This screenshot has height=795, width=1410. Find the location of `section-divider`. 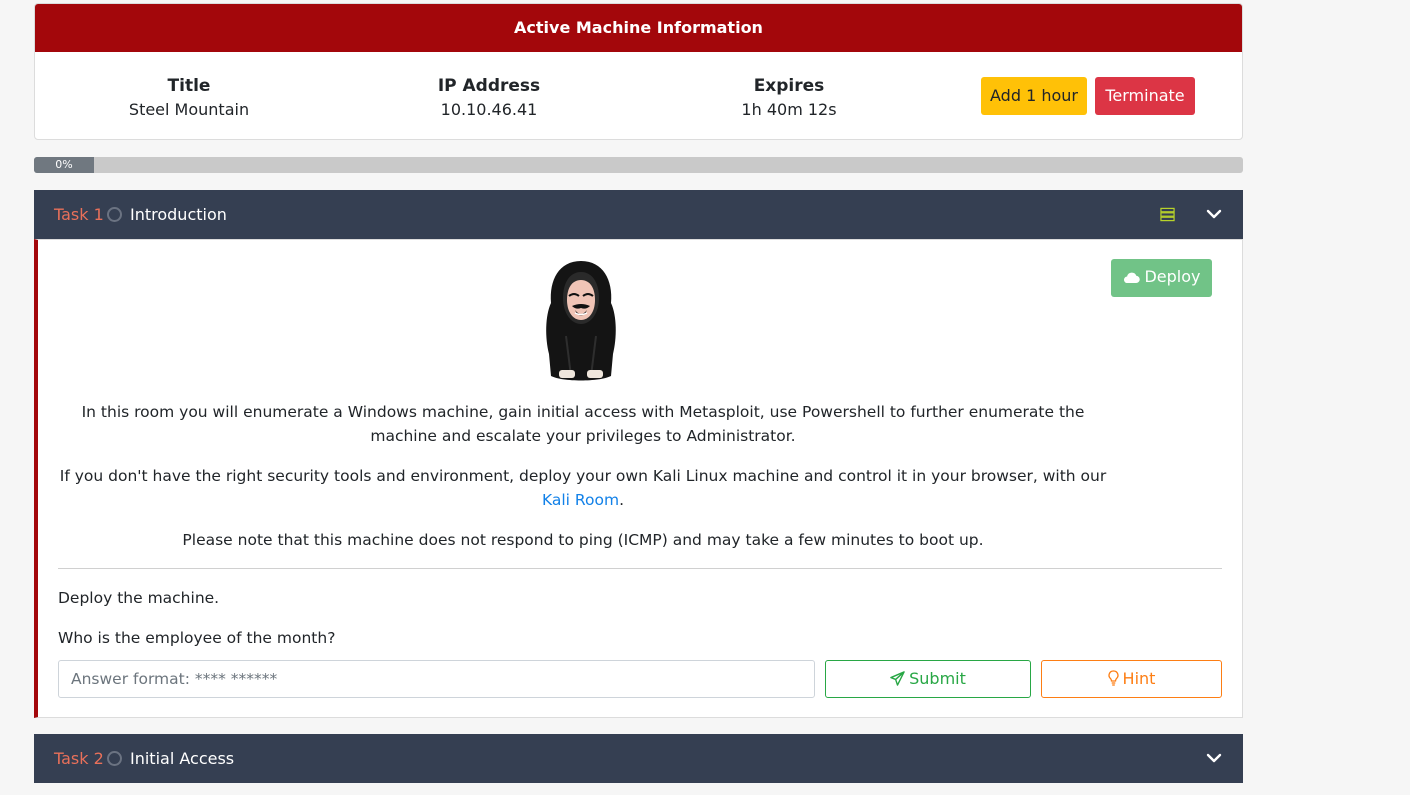

section-divider is located at coordinates (640, 568).